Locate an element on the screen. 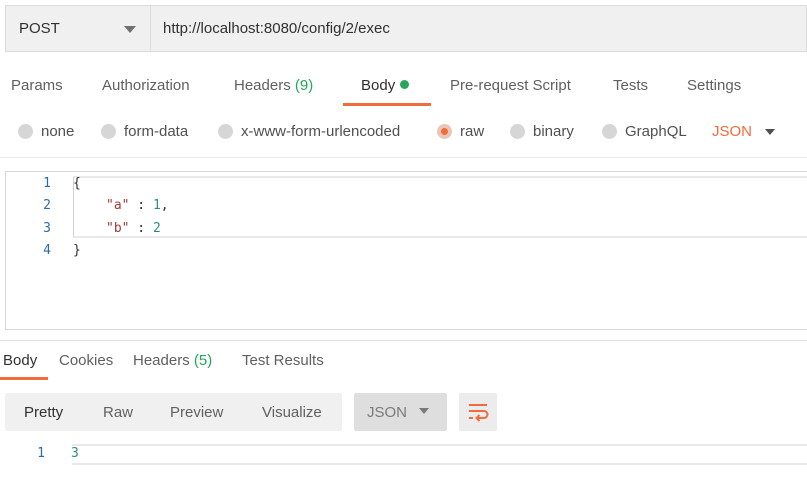  response-view-group: Pretty Raw Preview Visualize is located at coordinates (173, 412).